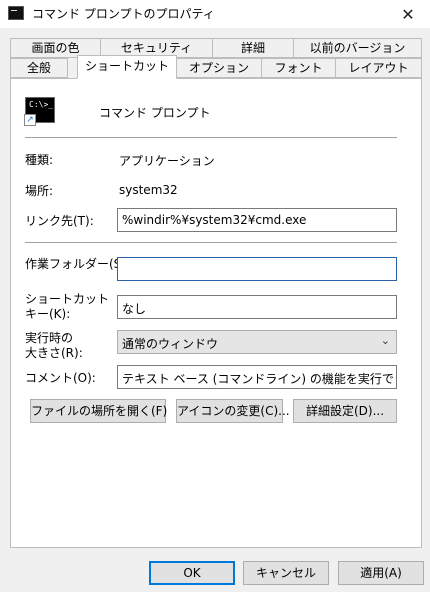  I want to click on tab-details: 詳細, so click(253, 48).